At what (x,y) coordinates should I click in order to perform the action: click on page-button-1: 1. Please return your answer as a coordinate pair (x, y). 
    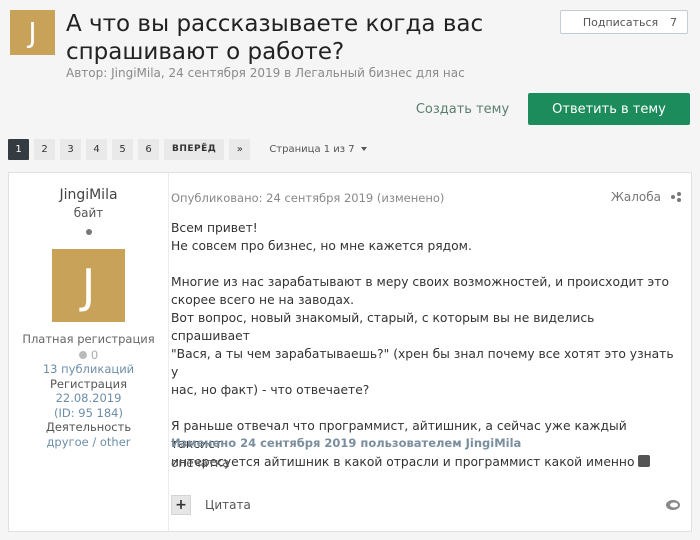
    Looking at the image, I should click on (18, 149).